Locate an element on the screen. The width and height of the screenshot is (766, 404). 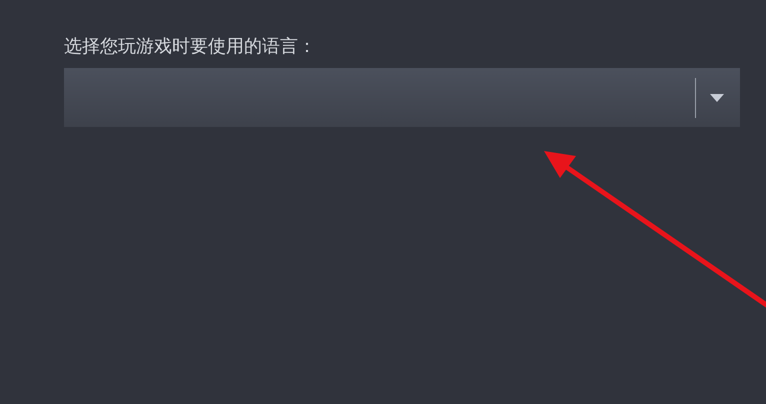
caret-icon is located at coordinates (717, 98).